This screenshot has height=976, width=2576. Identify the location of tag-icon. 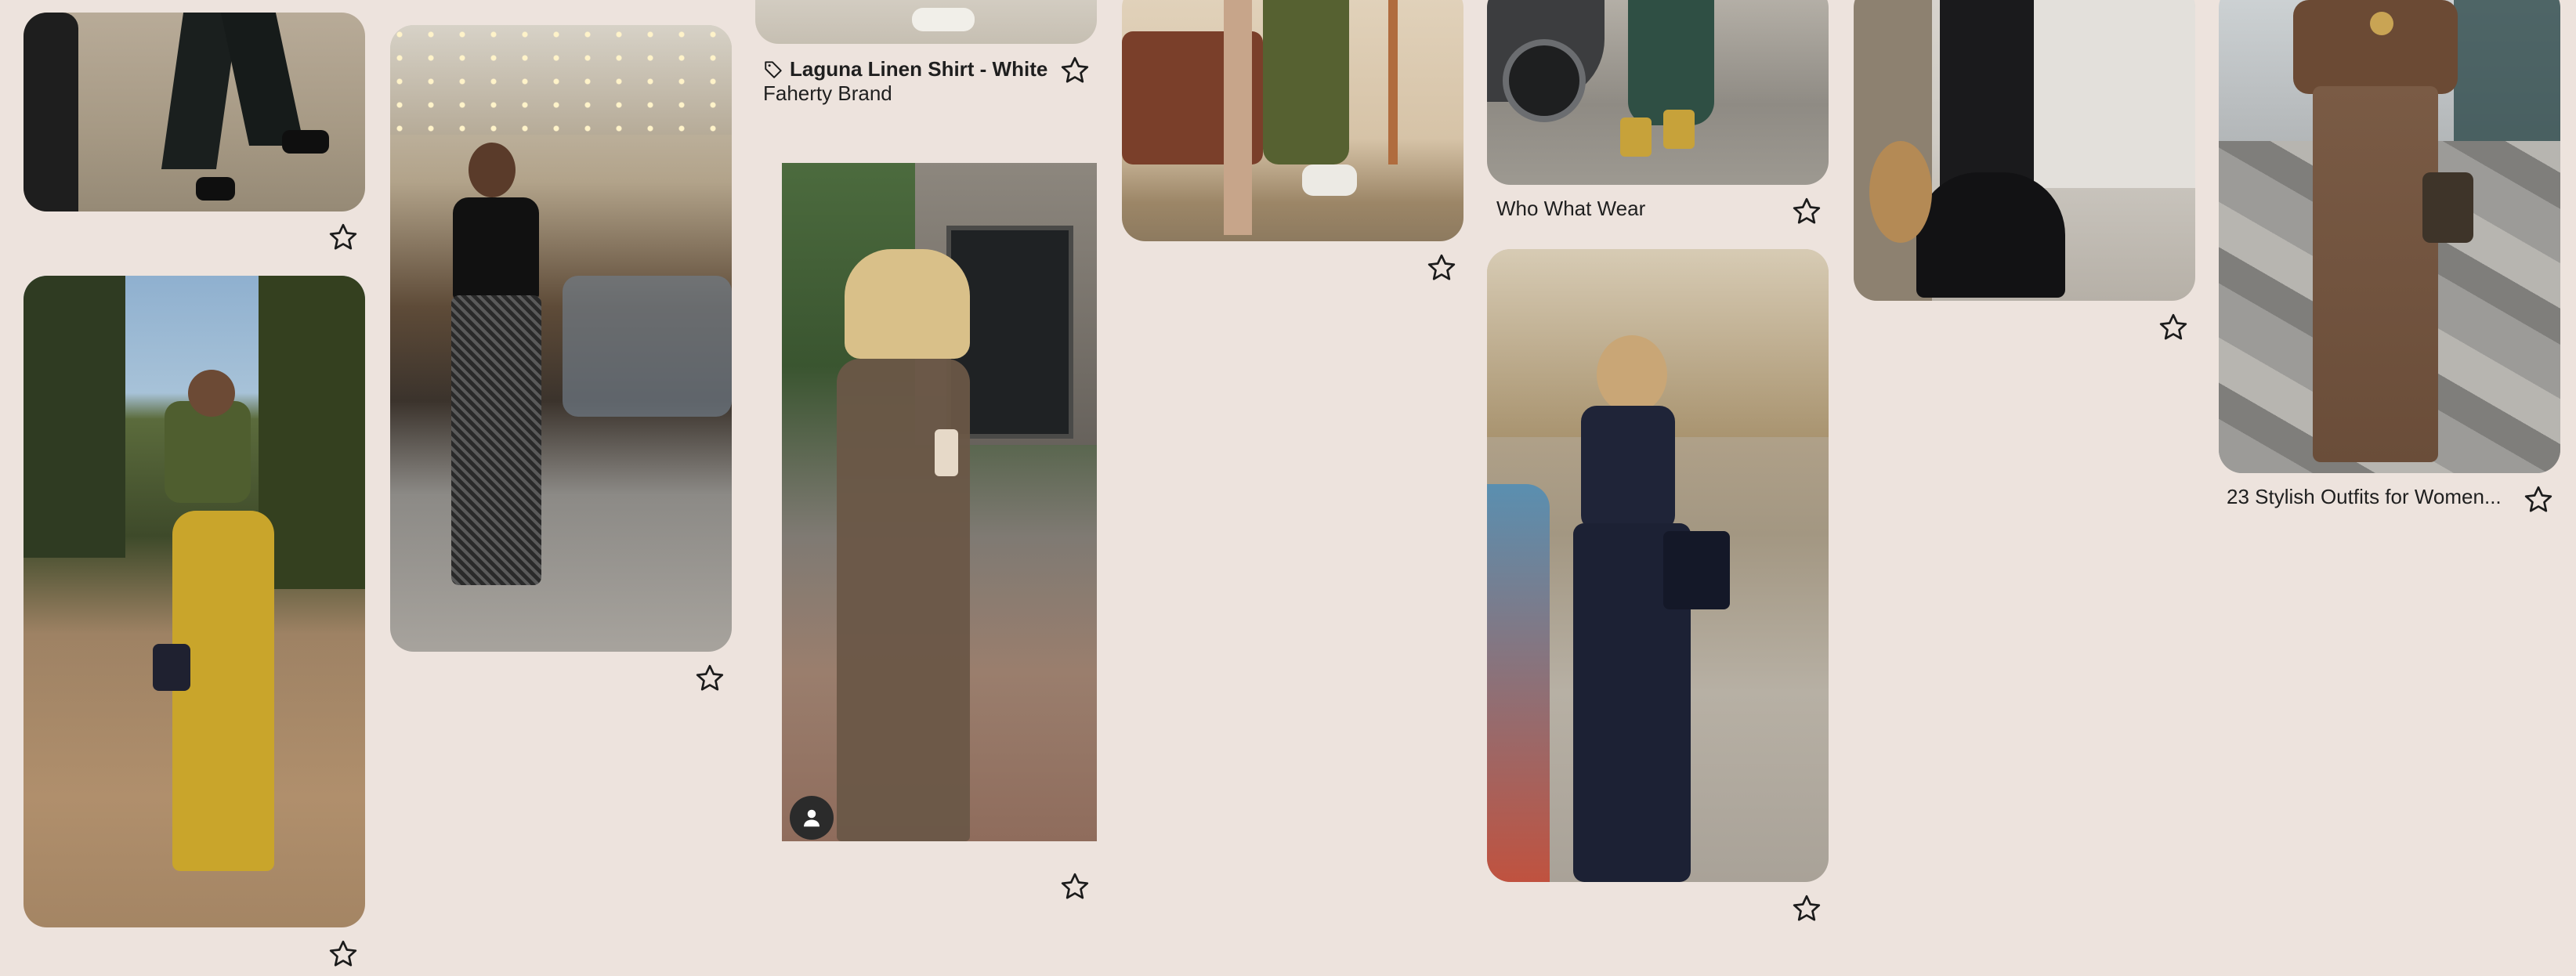
(773, 69).